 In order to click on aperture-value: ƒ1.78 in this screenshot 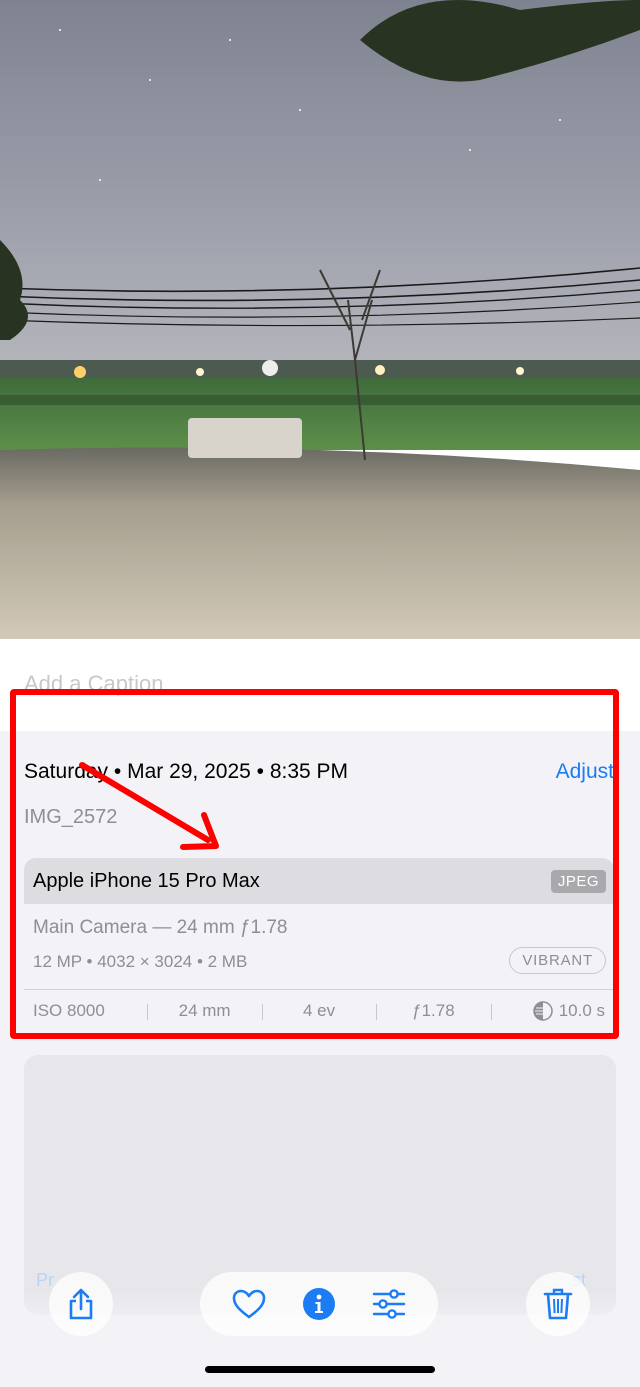, I will do `click(433, 1010)`.